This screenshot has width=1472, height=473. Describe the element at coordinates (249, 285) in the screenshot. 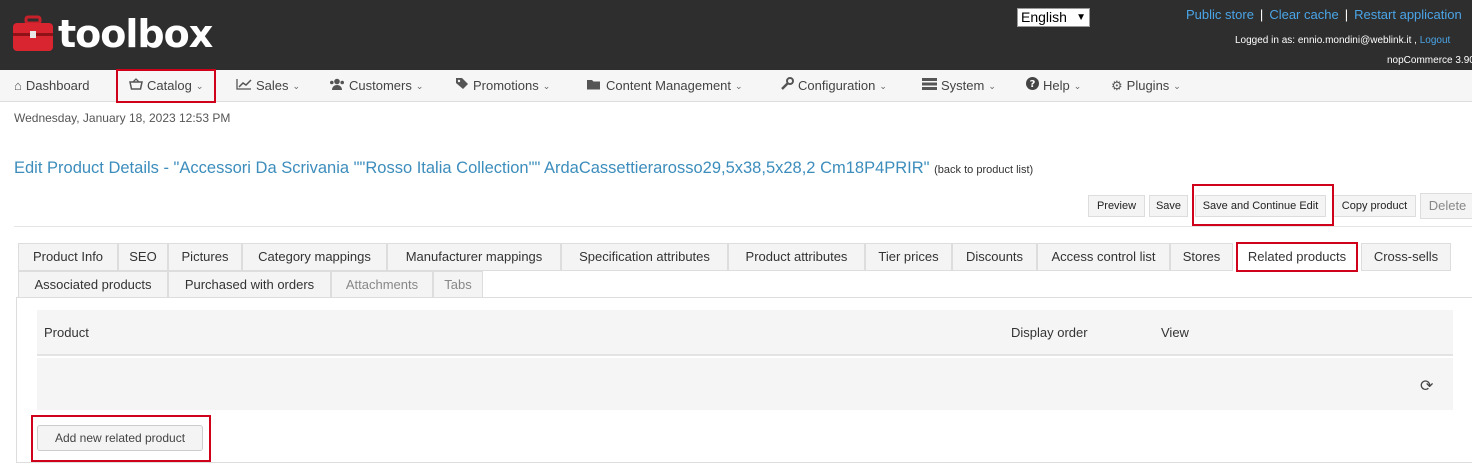

I see `tab-purchased-with-orders: Purchased with orders` at that location.